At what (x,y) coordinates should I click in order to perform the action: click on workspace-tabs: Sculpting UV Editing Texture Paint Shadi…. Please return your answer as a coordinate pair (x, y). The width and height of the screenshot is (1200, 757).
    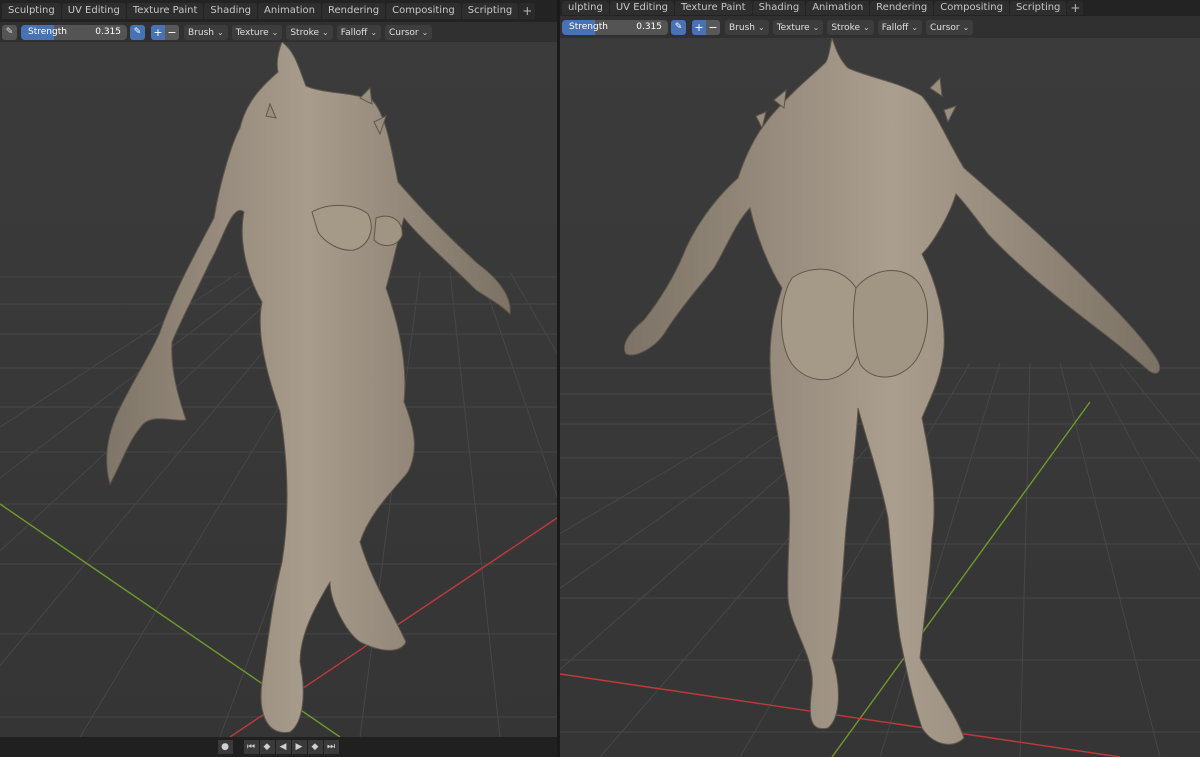
    Looking at the image, I should click on (278, 11).